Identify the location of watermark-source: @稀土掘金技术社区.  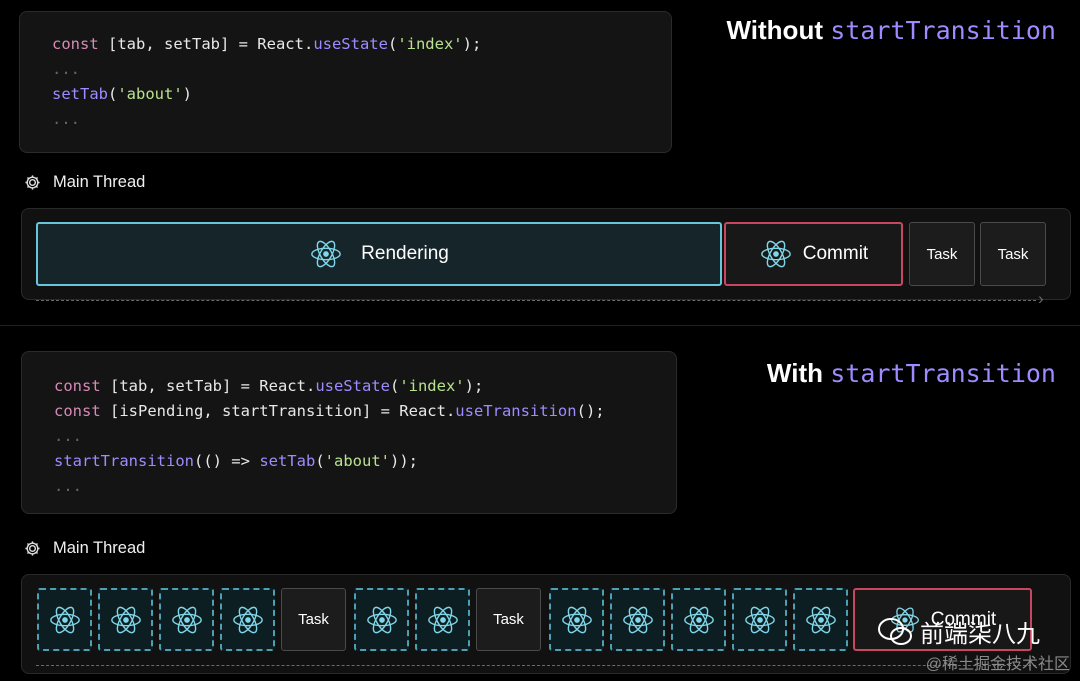
(997, 664).